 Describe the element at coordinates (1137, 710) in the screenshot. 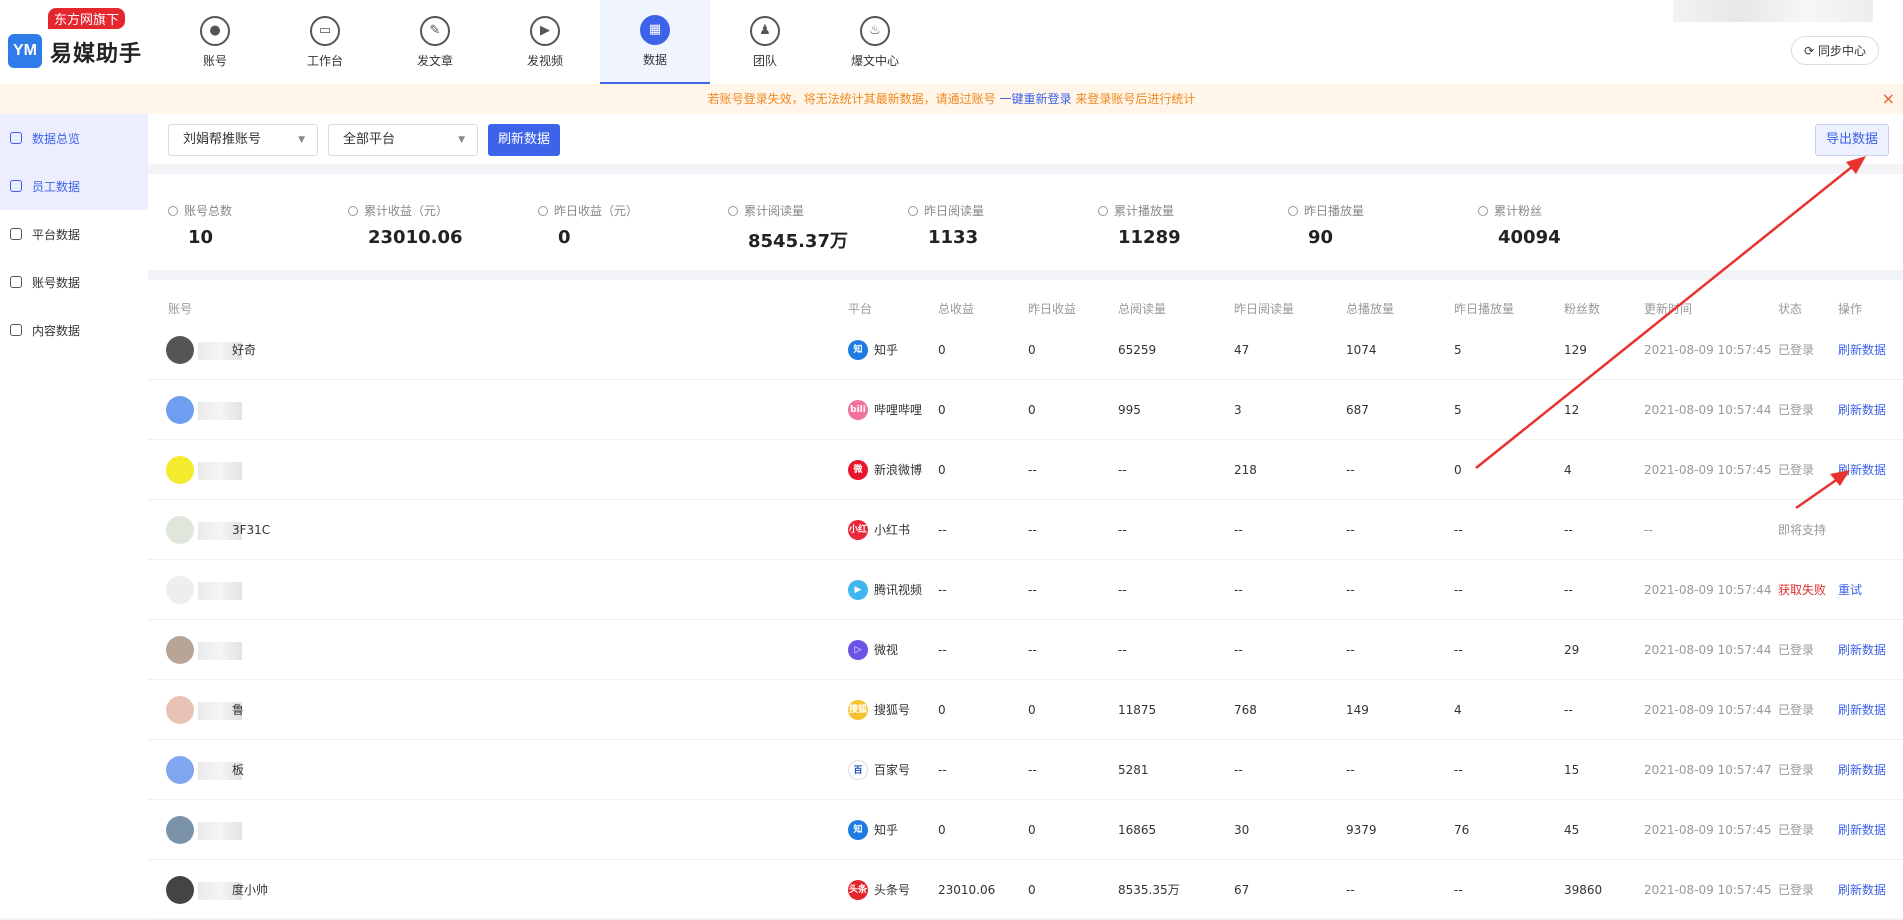

I see `cell-total_read: 11875` at that location.